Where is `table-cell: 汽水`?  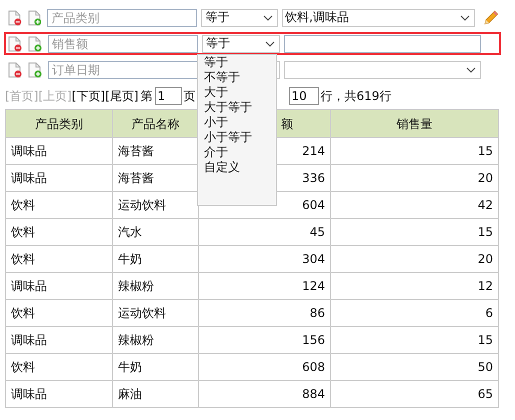
table-cell: 汽水 is located at coordinates (155, 232).